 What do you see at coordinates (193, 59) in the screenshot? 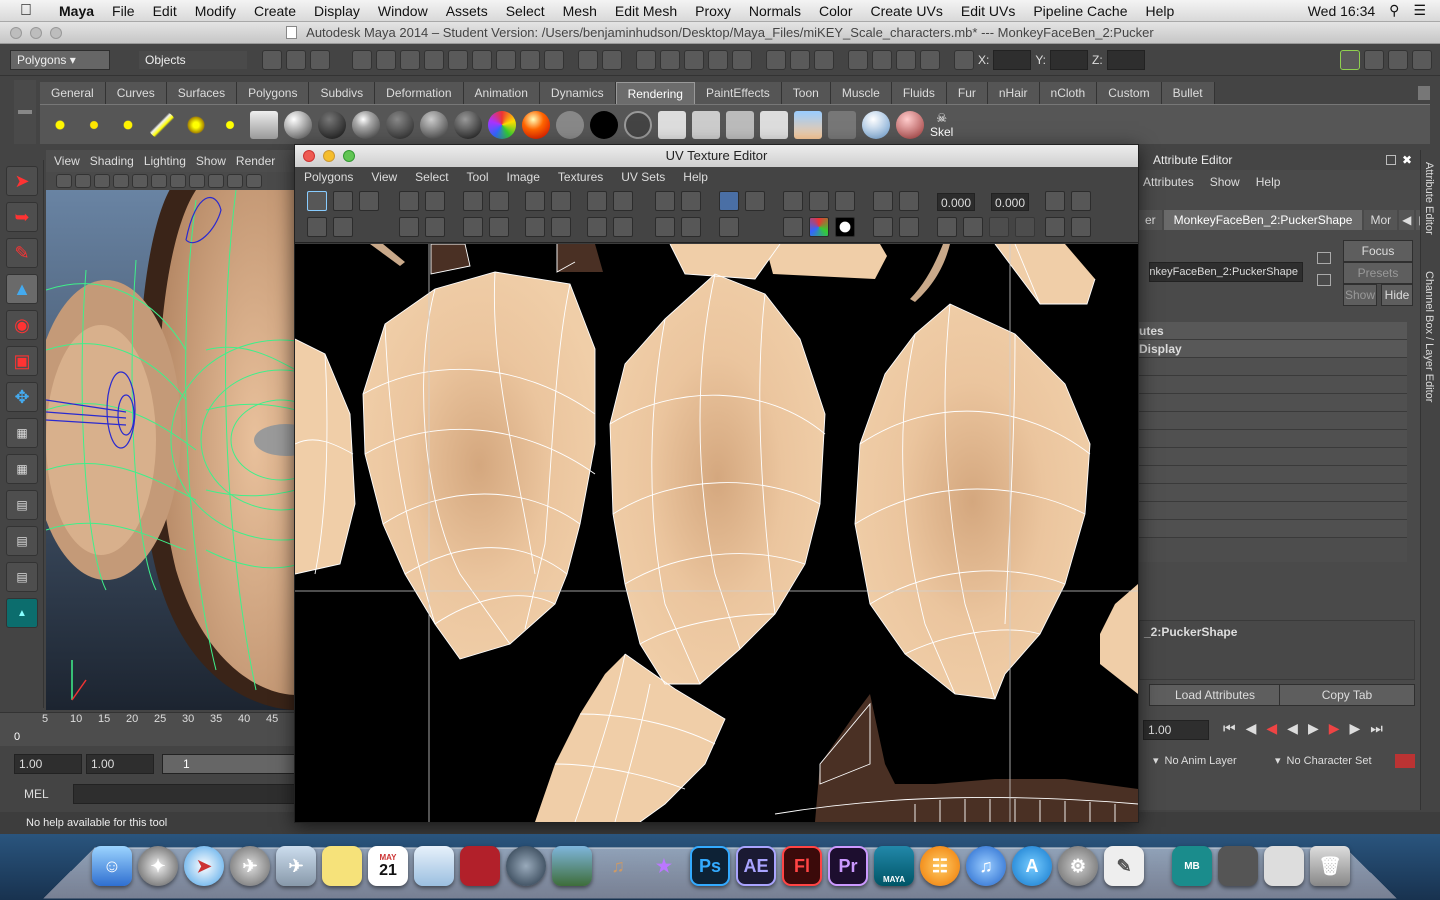
I see `selection-mode-dropdown: Objects` at bounding box center [193, 59].